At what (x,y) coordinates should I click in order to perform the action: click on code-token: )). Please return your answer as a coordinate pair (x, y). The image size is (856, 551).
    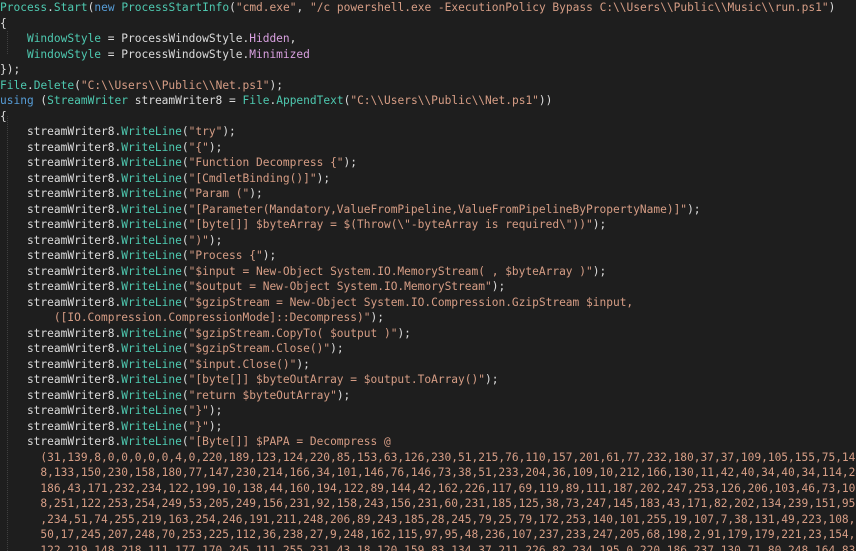
    Looking at the image, I should click on (545, 100).